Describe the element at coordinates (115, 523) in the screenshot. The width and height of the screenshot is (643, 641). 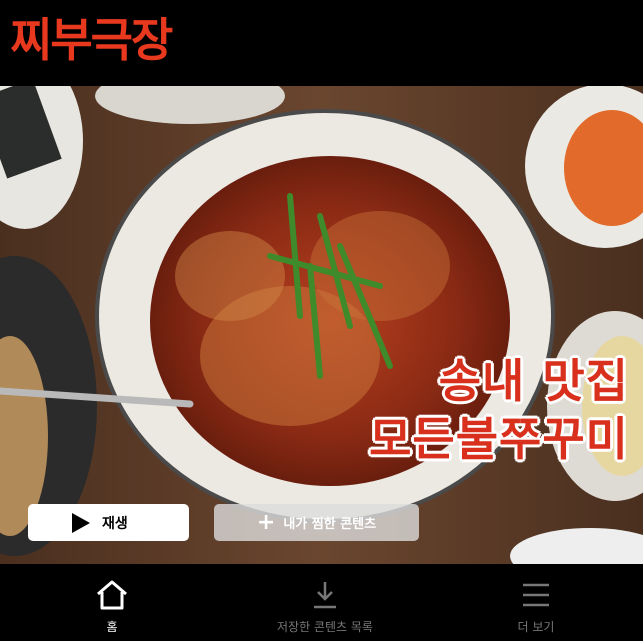
I see `play-button-label: 재생` at that location.